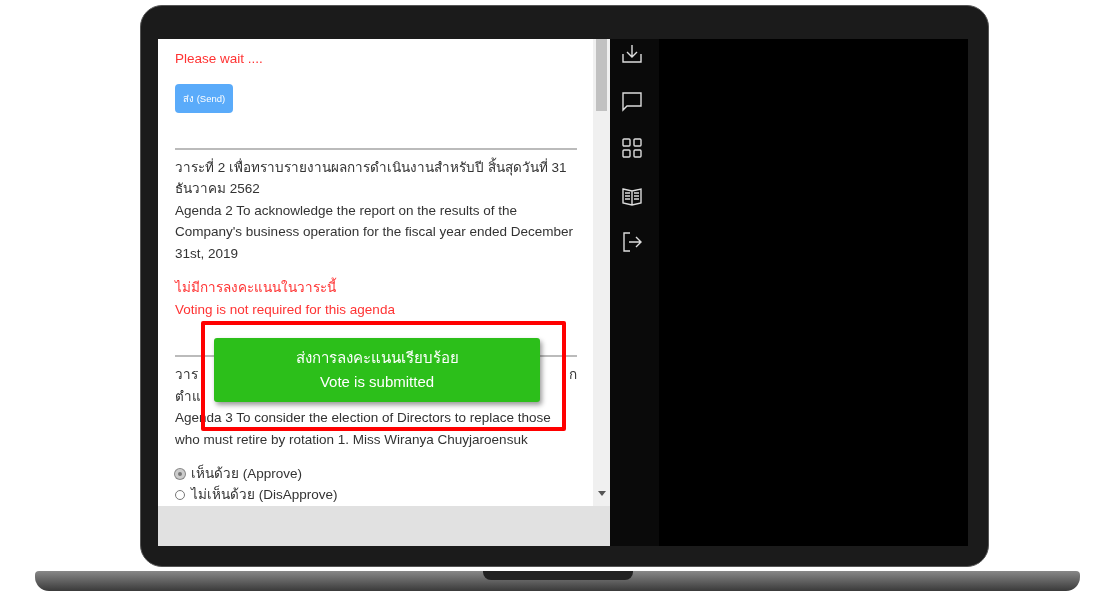 Image resolution: width=1103 pixels, height=602 pixels. I want to click on agenda-title-fragment: วาร, so click(186, 375).